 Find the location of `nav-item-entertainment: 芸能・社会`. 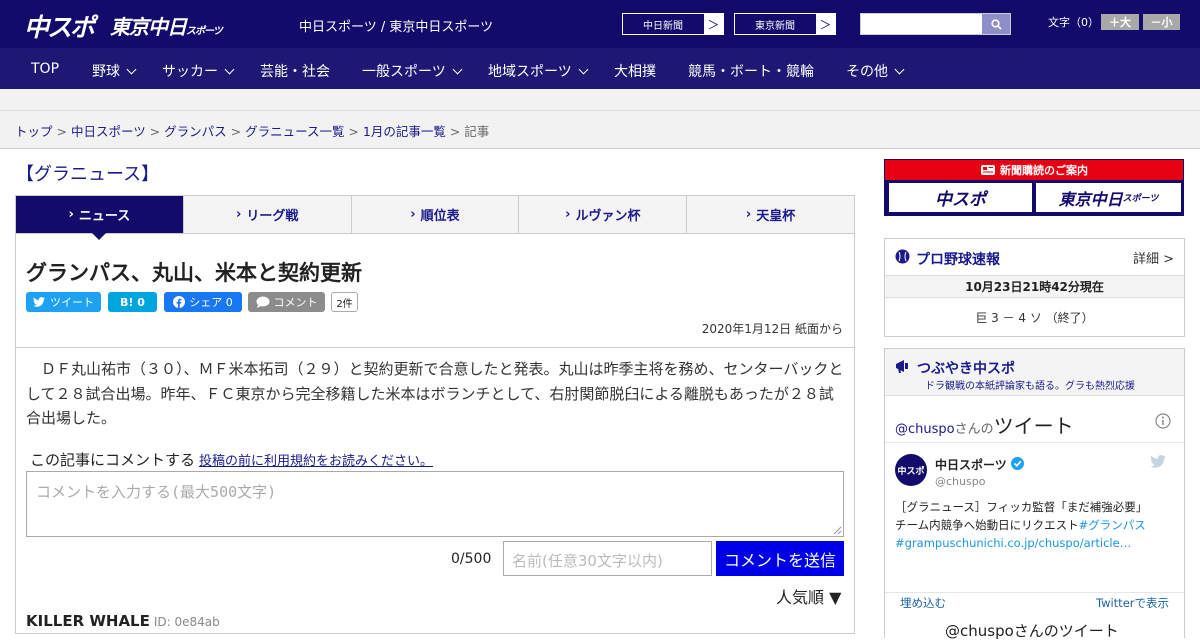

nav-item-entertainment: 芸能・社会 is located at coordinates (295, 71).